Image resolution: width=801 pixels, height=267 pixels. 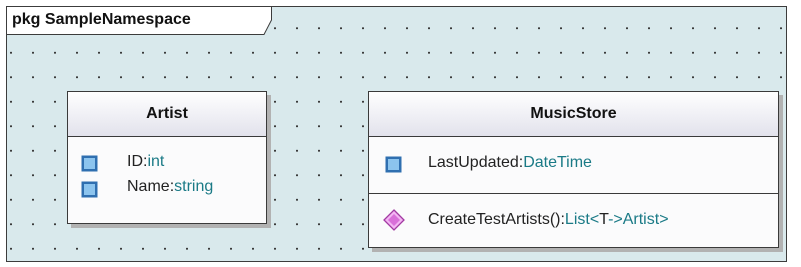 I want to click on class-musicstore-attributes: LastUpdated:DateTime, so click(x=573, y=165).